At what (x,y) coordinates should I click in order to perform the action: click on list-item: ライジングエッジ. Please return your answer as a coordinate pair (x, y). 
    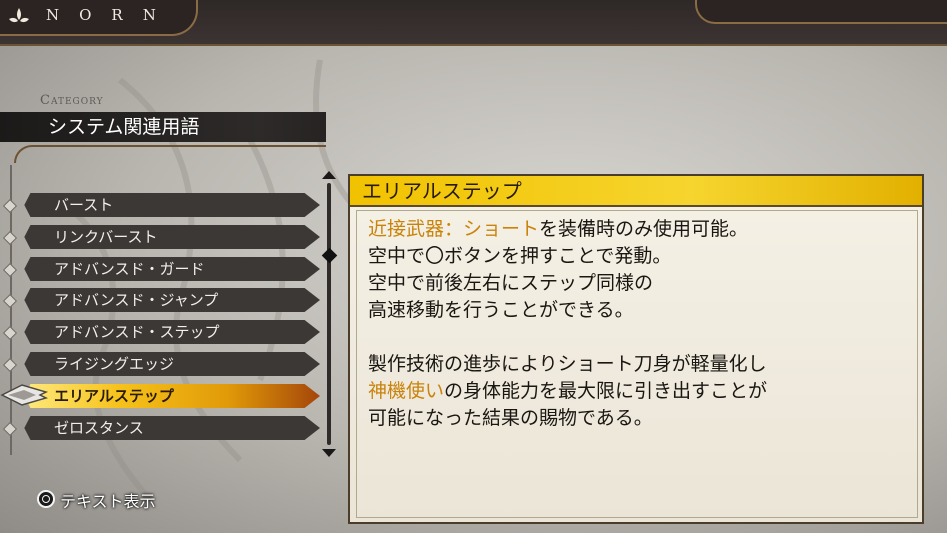
    Looking at the image, I should click on (172, 364).